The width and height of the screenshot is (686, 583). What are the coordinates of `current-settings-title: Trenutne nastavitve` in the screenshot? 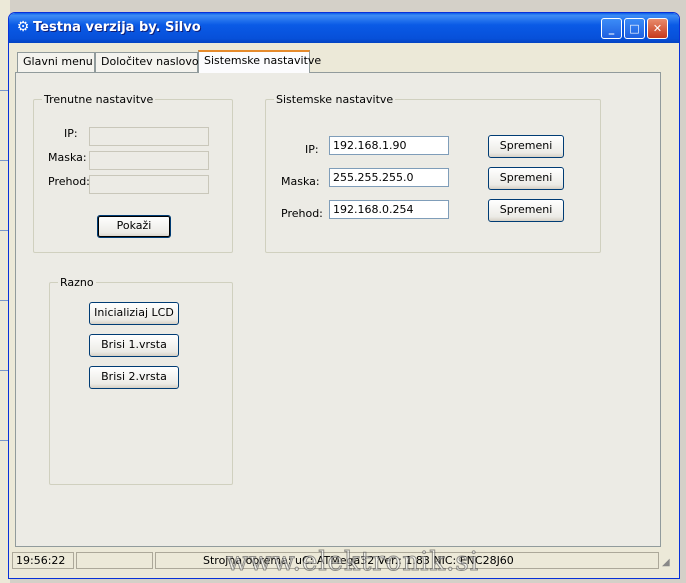 It's located at (99, 99).